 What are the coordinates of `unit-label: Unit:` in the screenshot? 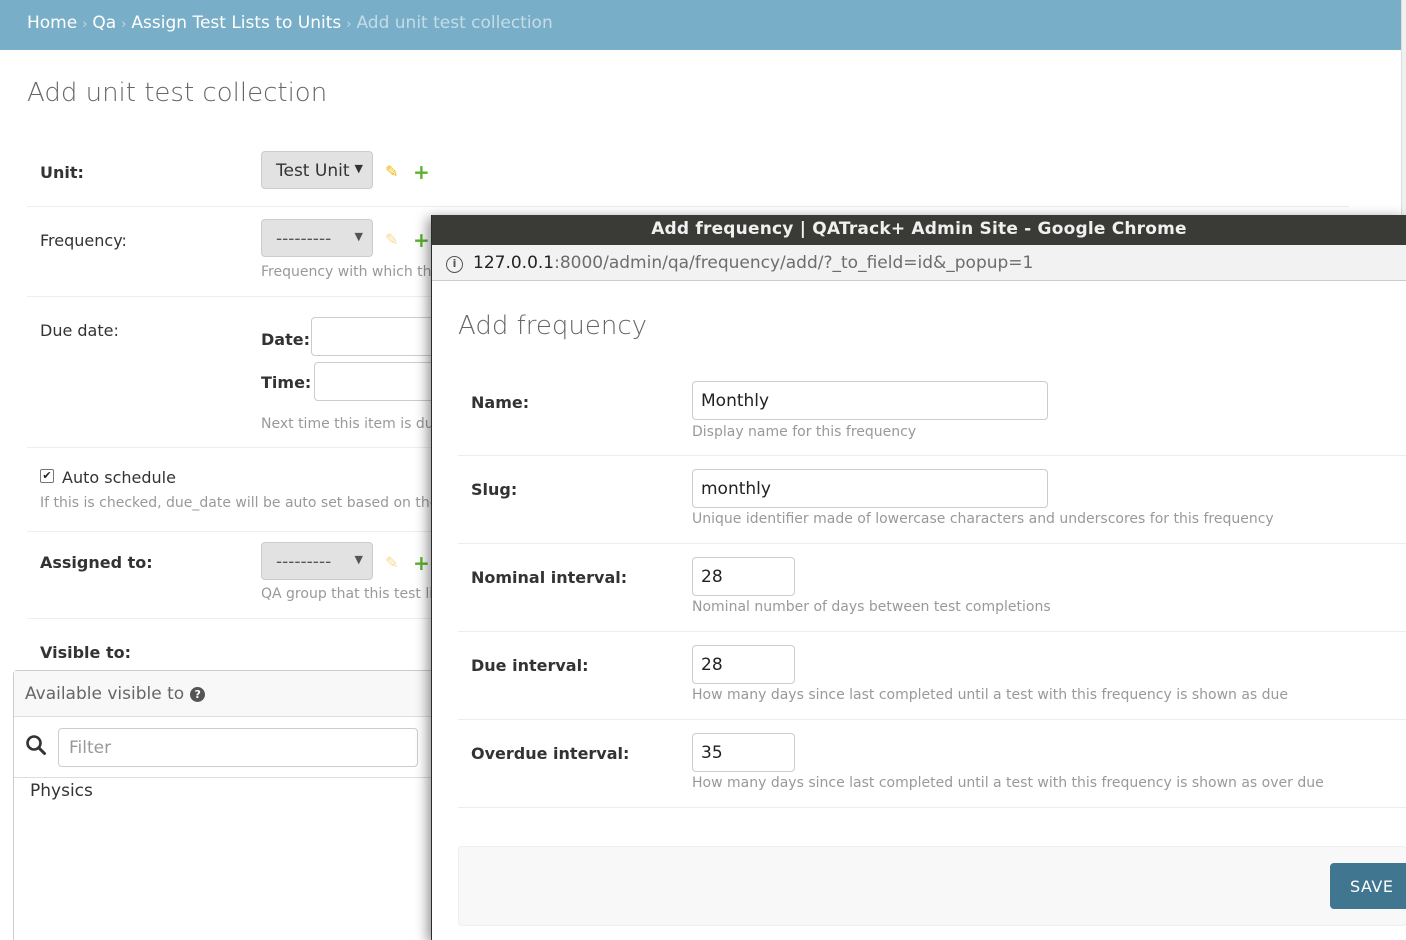 It's located at (62, 172).